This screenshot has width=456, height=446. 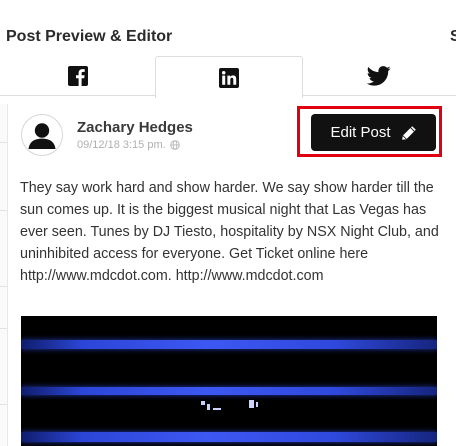 What do you see at coordinates (89, 36) in the screenshot?
I see `page-title: Post Preview & Editor` at bounding box center [89, 36].